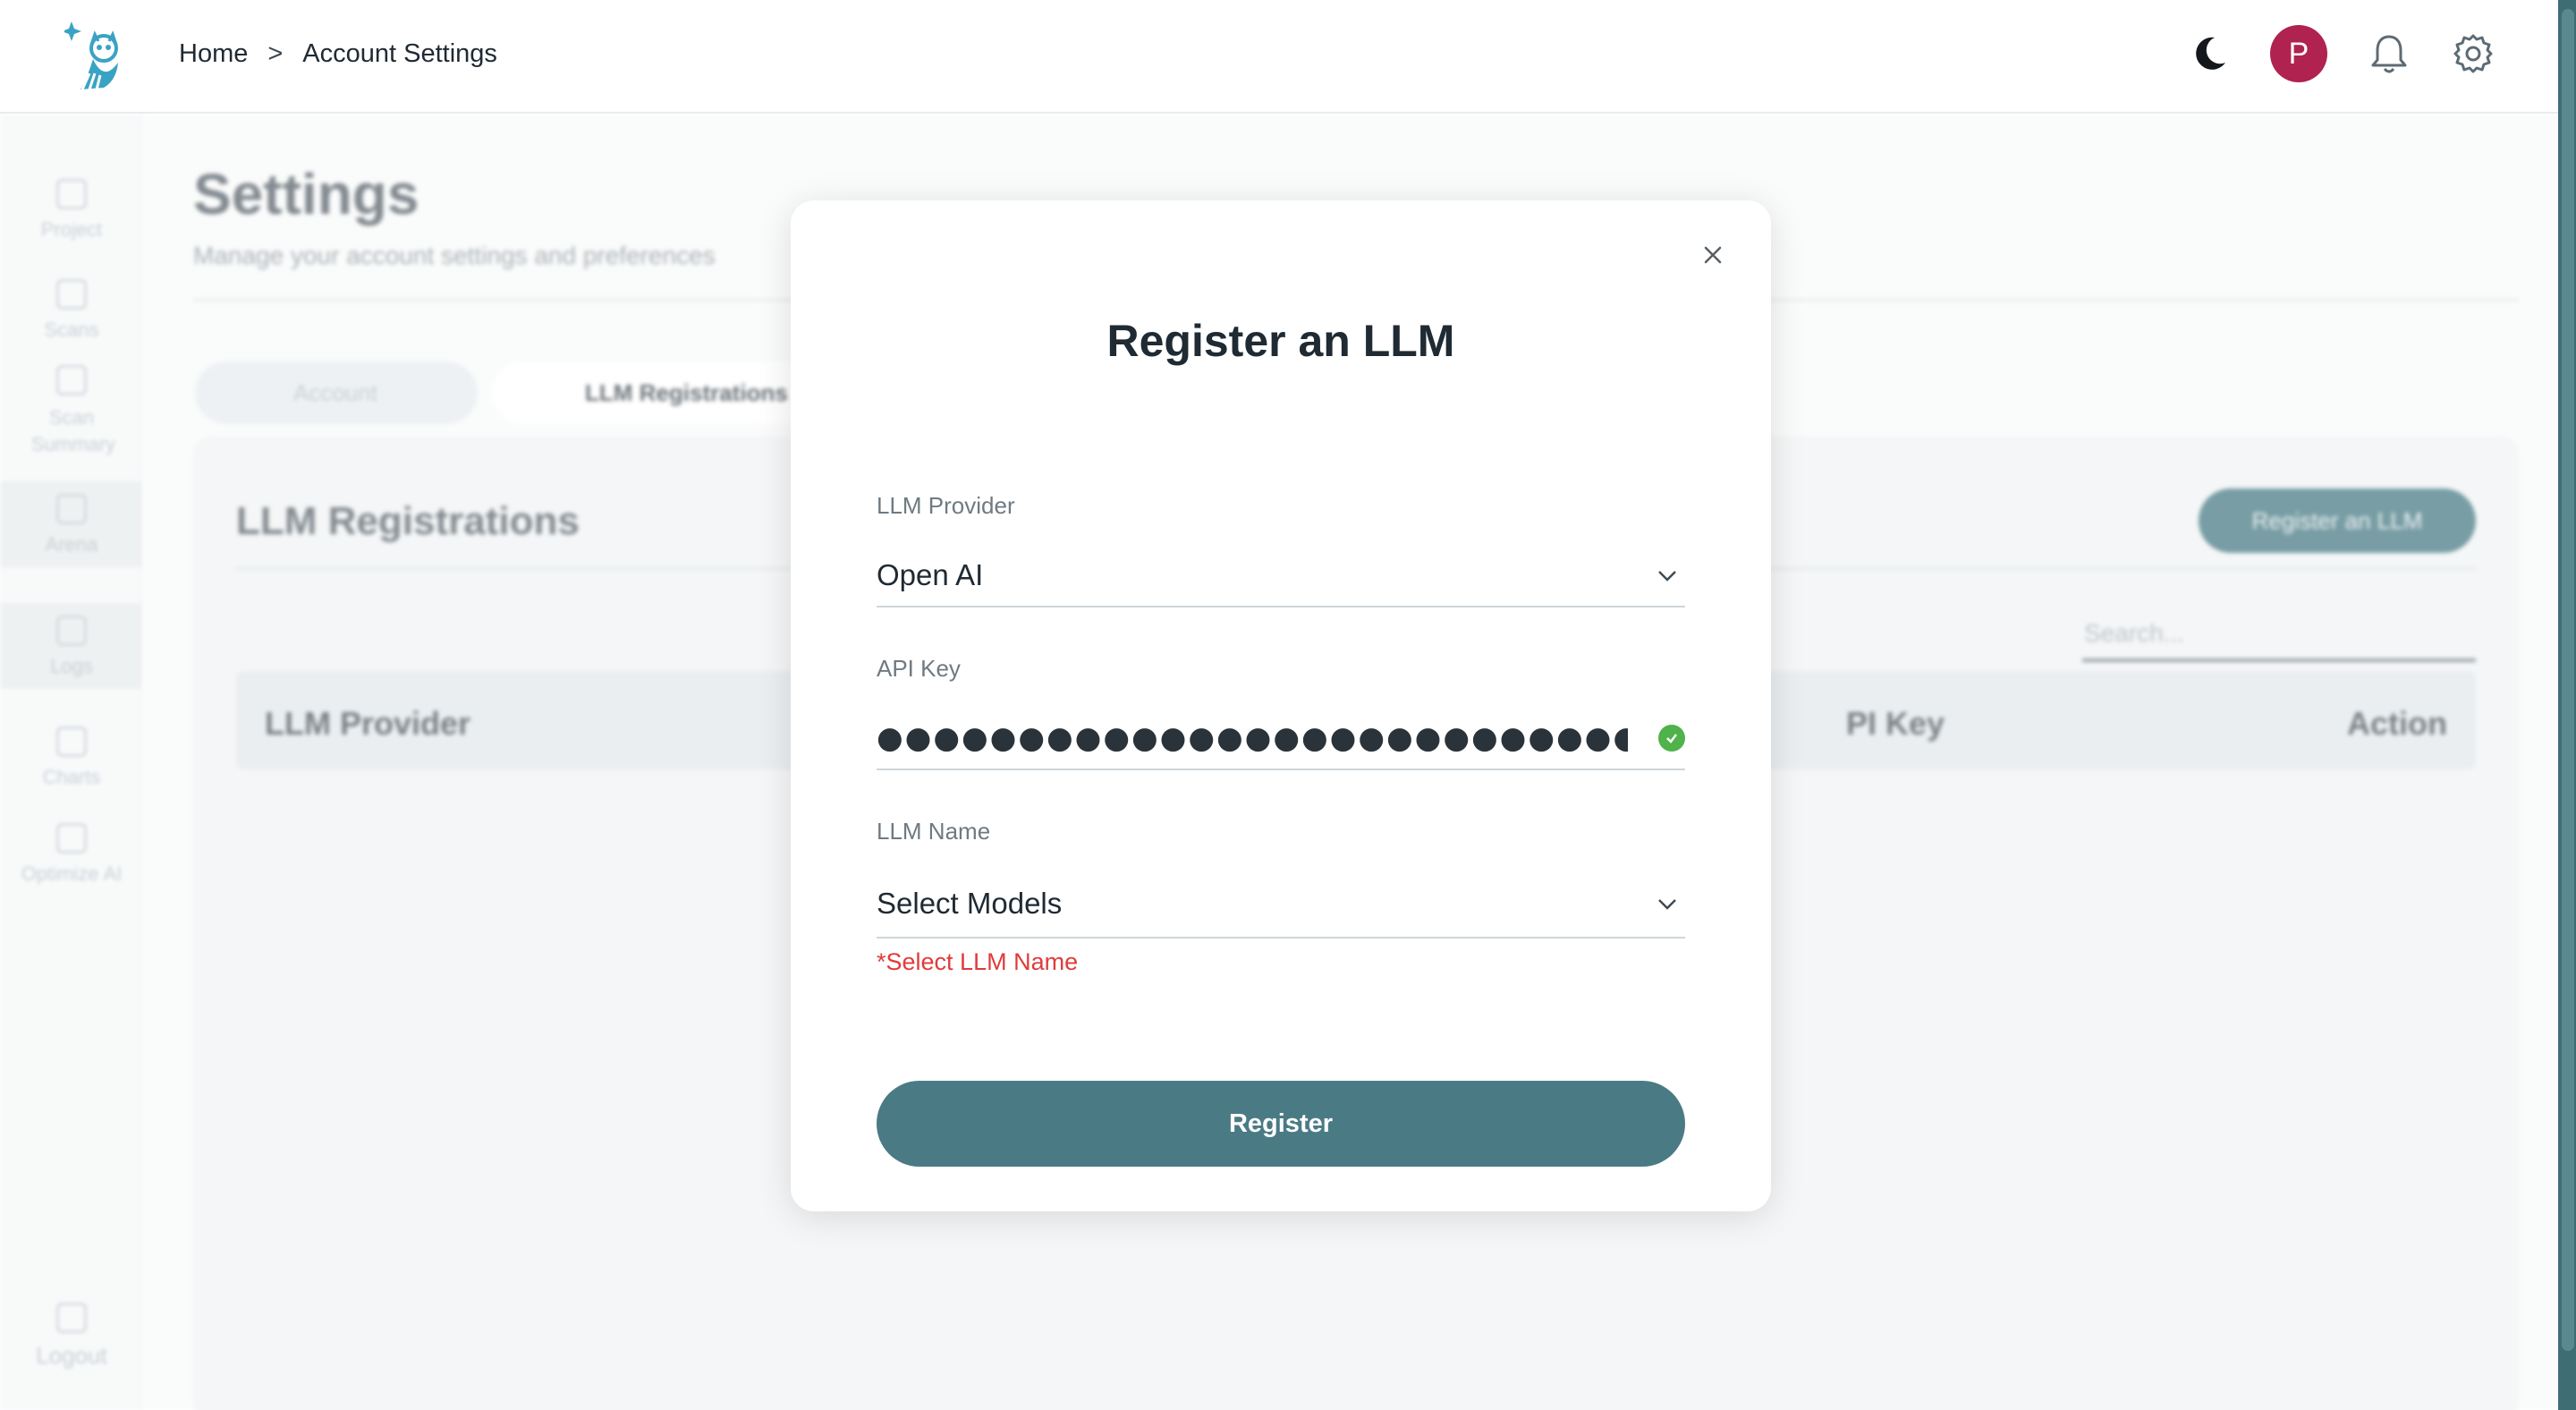  I want to click on api-key-label: API Key, so click(919, 669).